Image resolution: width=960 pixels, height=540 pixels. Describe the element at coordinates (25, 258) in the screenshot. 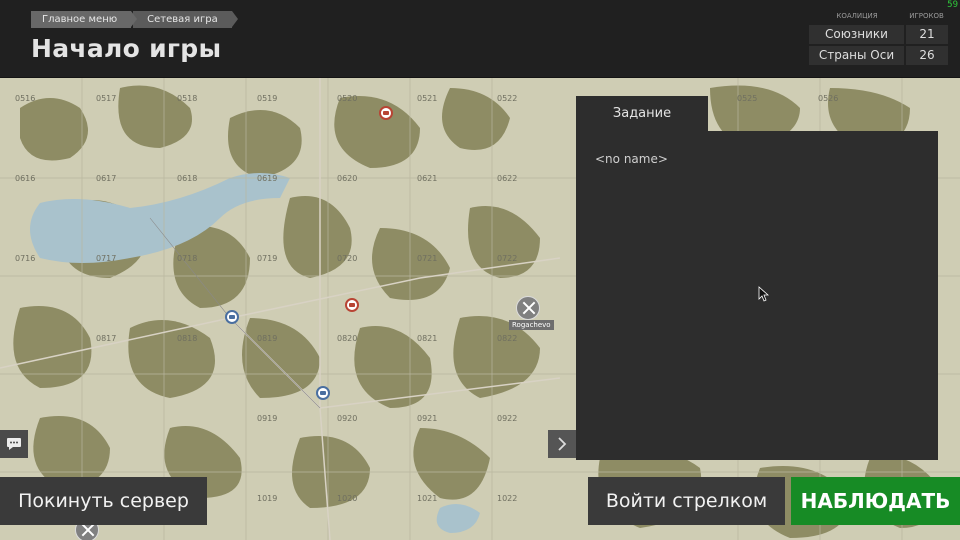

I see `map-grid-label: 0716` at that location.